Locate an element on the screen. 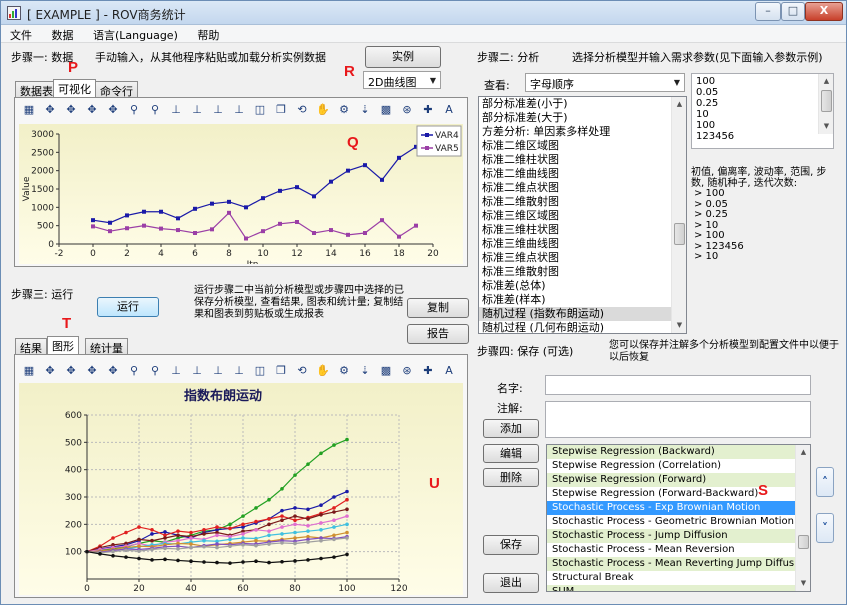 The width and height of the screenshot is (847, 605). method-item: 标准三维区域图 is located at coordinates (582, 216).